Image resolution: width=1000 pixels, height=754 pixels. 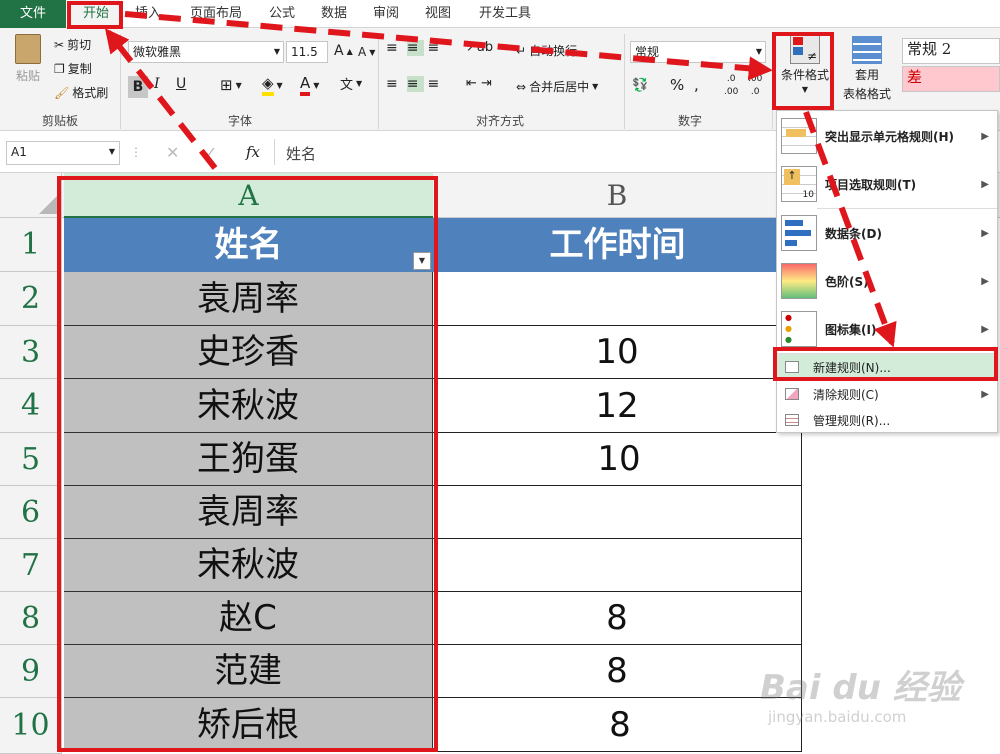 What do you see at coordinates (860, 688) in the screenshot?
I see `watermark-logo: Bai du 经验` at bounding box center [860, 688].